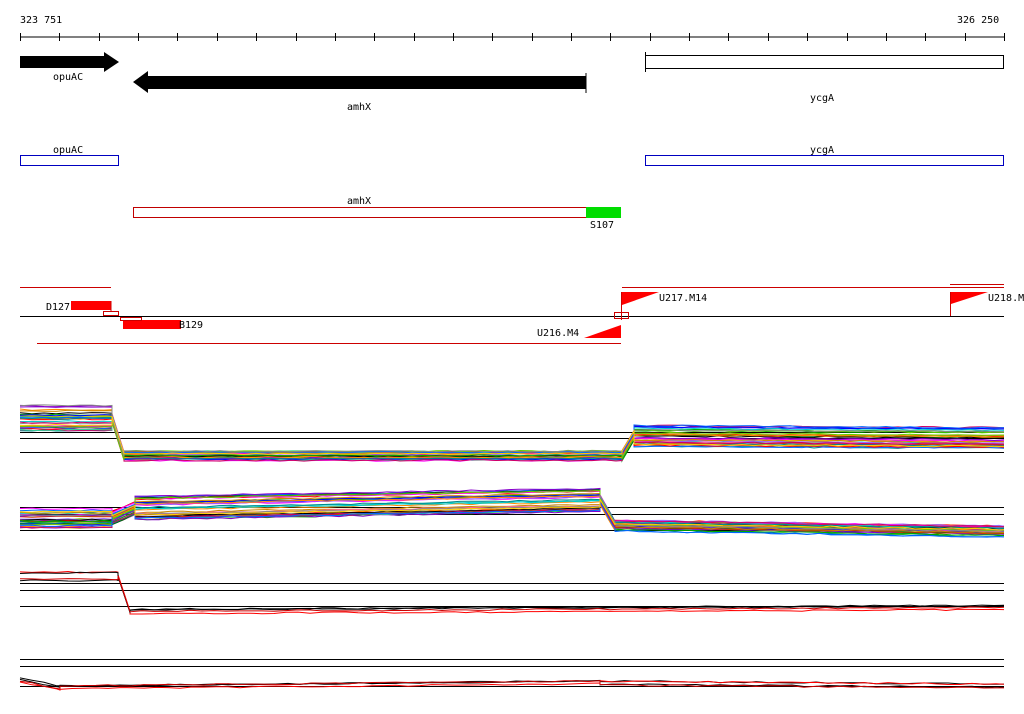 This screenshot has width=1024, height=714. I want to click on feature-label-b129: B129, so click(191, 325).